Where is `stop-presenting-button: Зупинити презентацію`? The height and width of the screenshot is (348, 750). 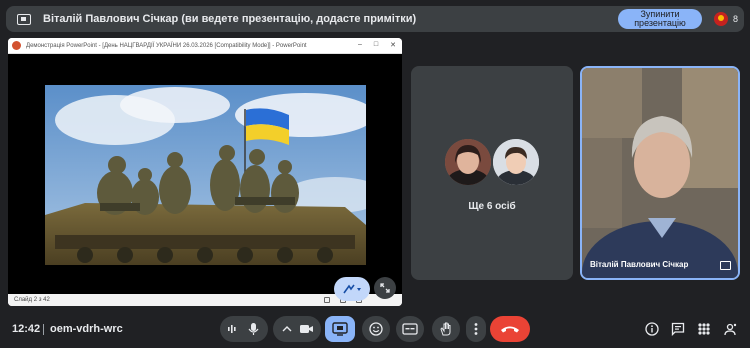
stop-presenting-button: Зупинити презентацію is located at coordinates (660, 19).